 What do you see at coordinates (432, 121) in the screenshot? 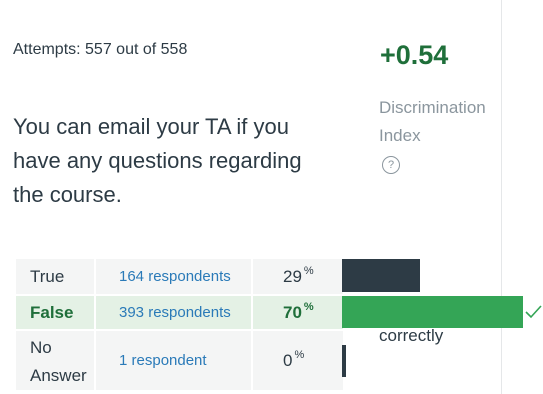
I see `discrimination-index-label: Discrimination Index` at bounding box center [432, 121].